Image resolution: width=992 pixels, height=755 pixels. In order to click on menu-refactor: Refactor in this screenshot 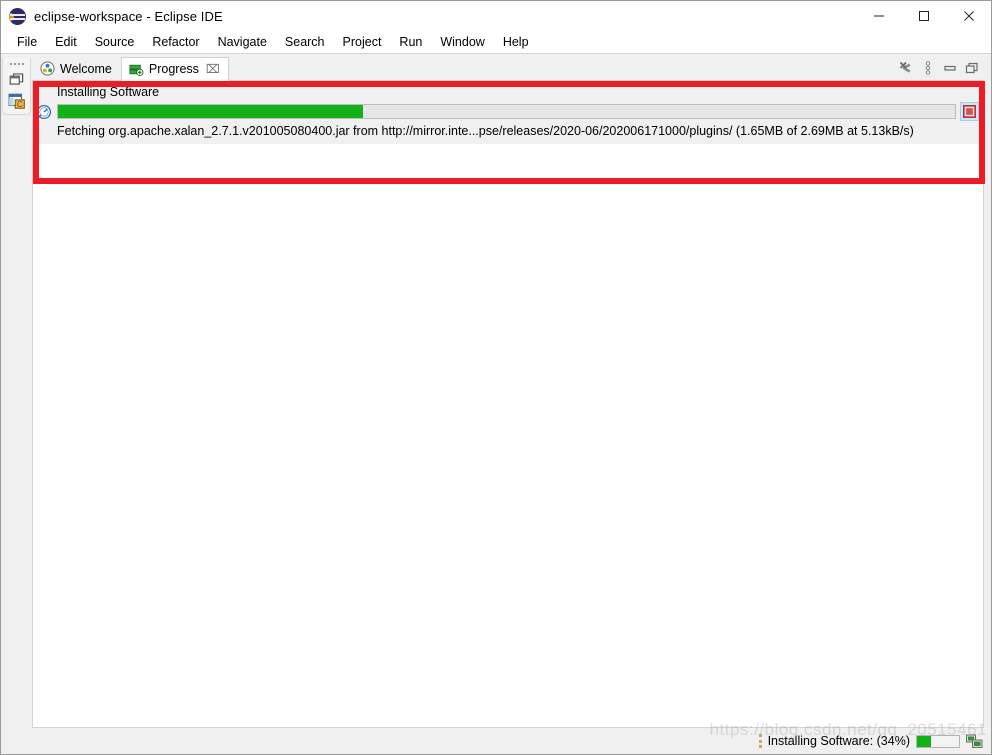, I will do `click(175, 42)`.